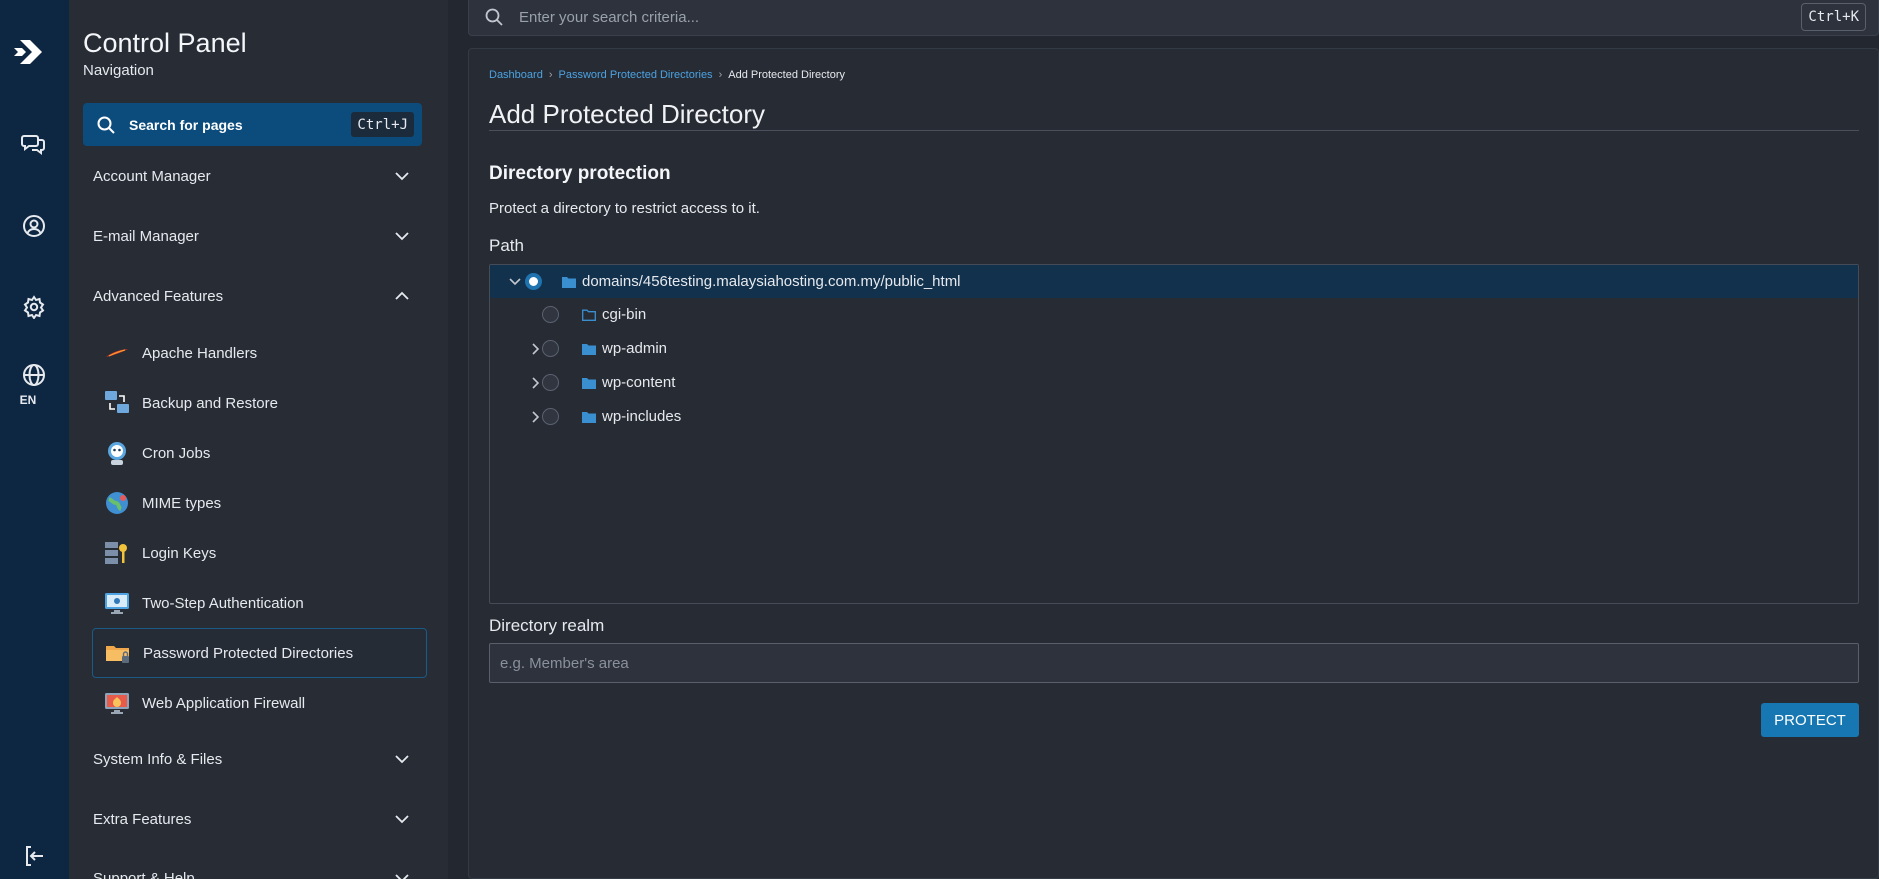 The width and height of the screenshot is (1879, 879). Describe the element at coordinates (158, 296) in the screenshot. I see `section-label: Advanced Features` at that location.